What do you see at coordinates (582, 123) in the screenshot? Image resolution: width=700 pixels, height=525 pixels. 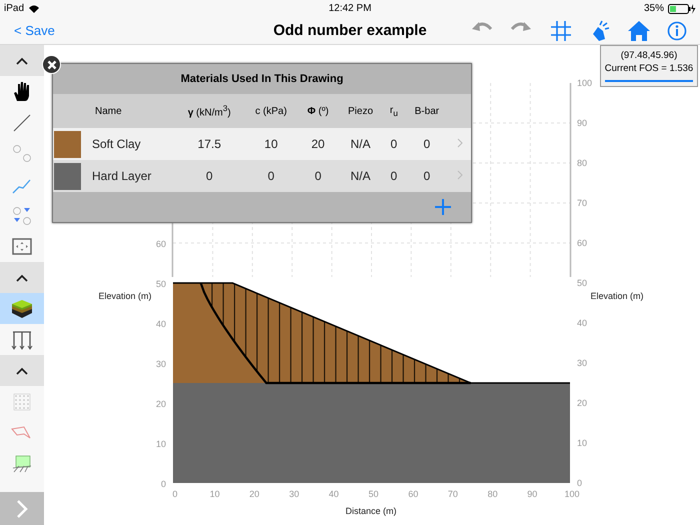 I see `y-tick-label: 90` at bounding box center [582, 123].